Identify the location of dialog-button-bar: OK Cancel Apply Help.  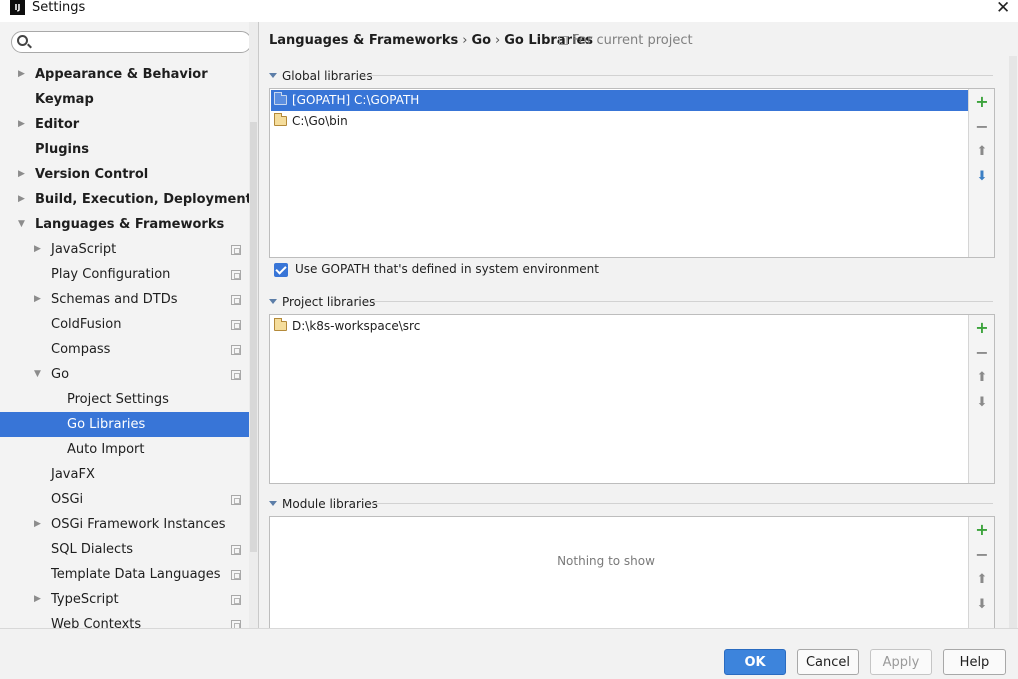
(509, 653).